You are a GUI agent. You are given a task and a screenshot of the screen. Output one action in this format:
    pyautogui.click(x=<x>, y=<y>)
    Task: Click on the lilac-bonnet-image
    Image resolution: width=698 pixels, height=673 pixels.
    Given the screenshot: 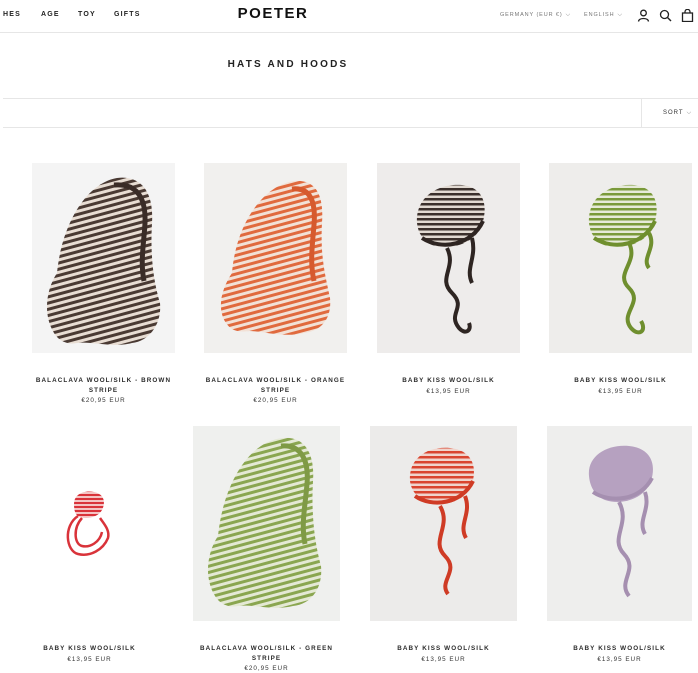 What is the action you would take?
    pyautogui.click(x=621, y=521)
    